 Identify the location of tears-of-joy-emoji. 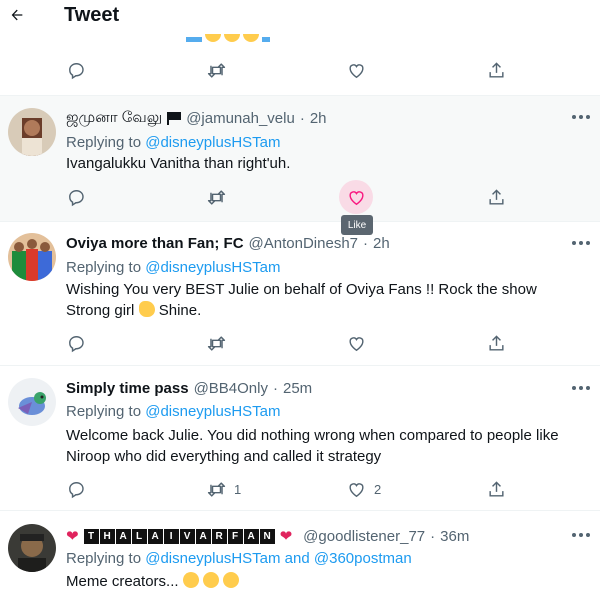
(231, 580).